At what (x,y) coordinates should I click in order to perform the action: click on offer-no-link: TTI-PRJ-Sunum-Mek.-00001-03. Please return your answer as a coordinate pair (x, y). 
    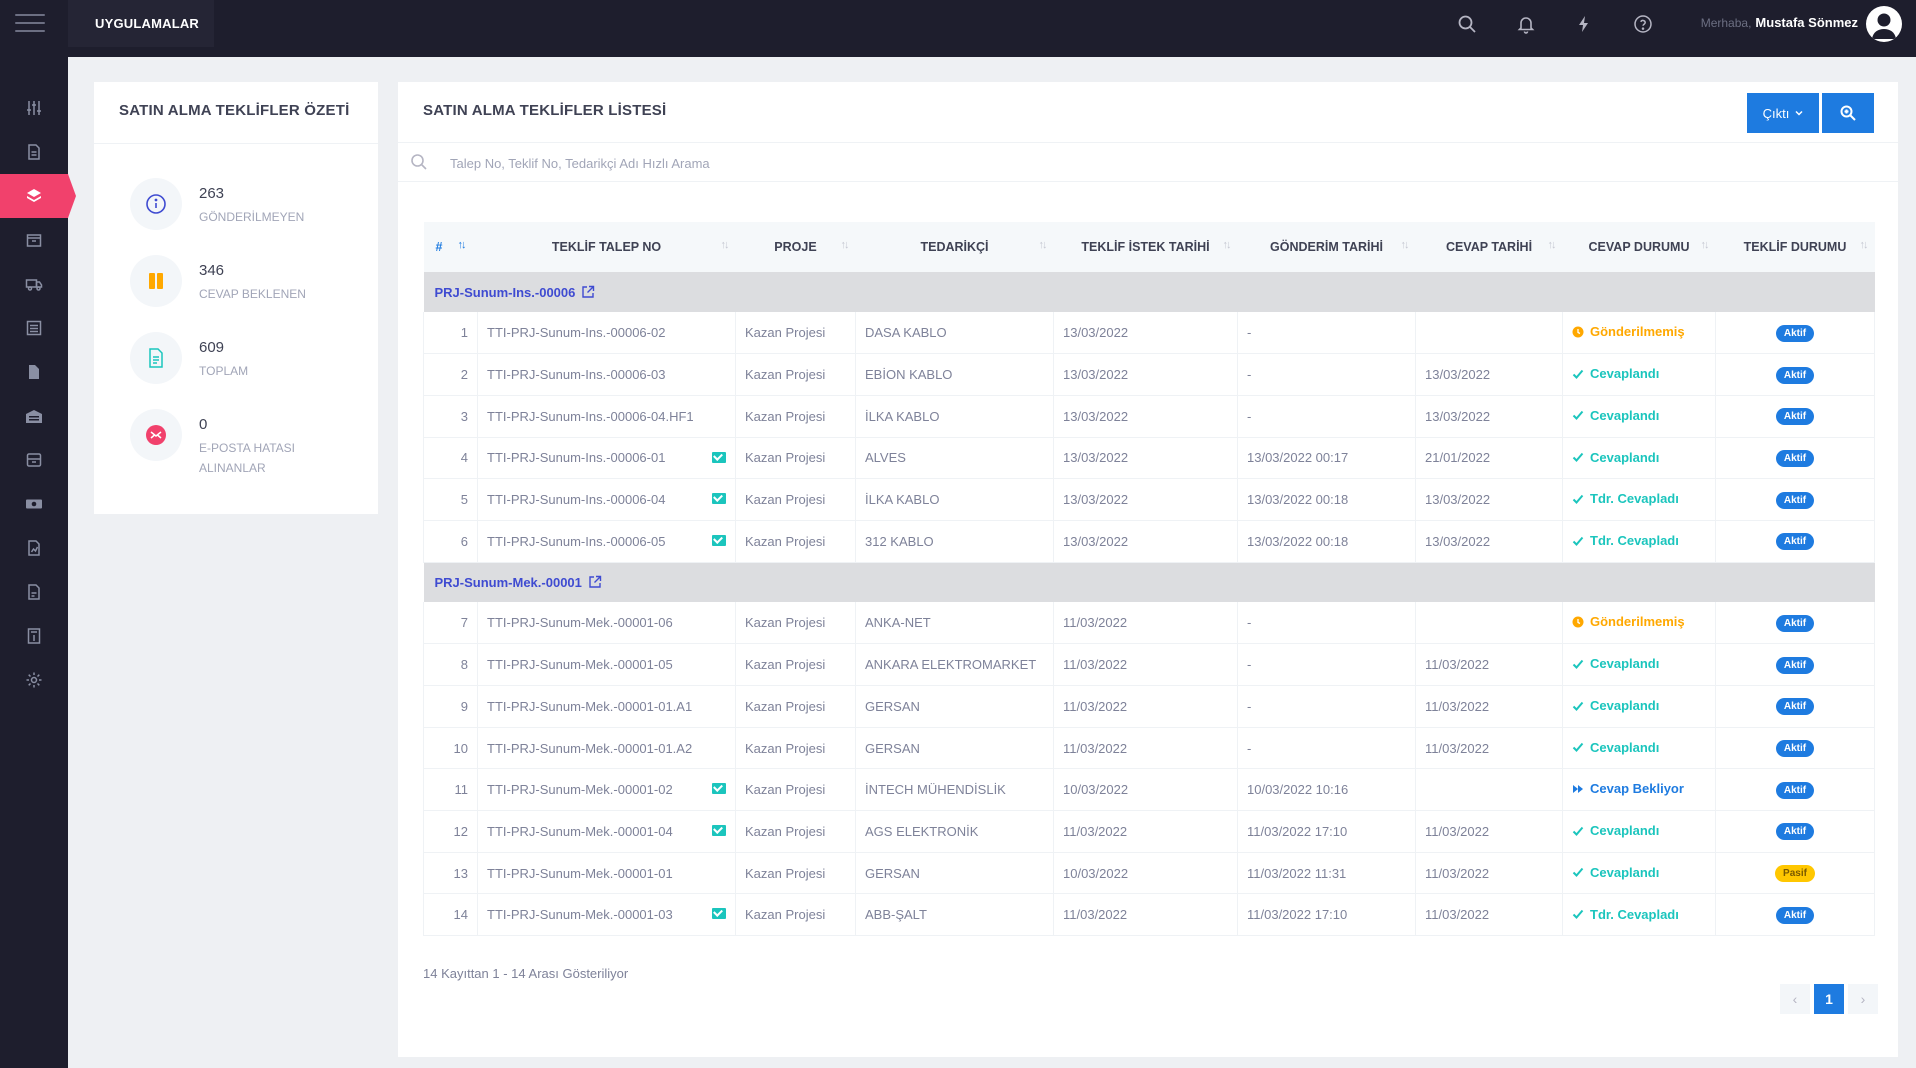
    Looking at the image, I should click on (606, 915).